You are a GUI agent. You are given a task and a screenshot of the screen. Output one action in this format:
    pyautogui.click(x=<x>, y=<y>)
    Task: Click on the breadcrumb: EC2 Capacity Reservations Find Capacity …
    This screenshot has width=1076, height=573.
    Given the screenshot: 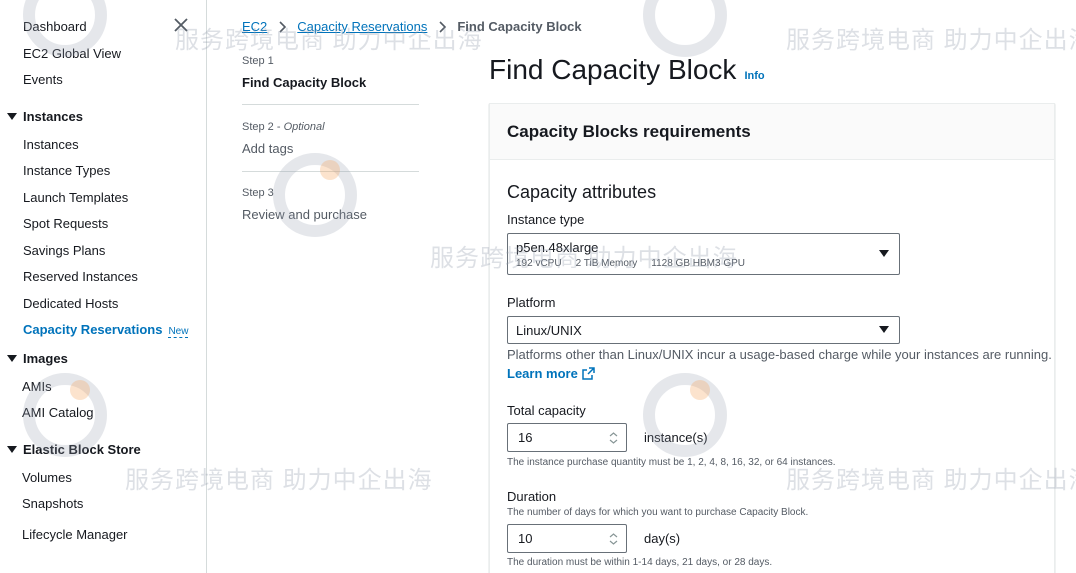 What is the action you would take?
    pyautogui.click(x=412, y=26)
    